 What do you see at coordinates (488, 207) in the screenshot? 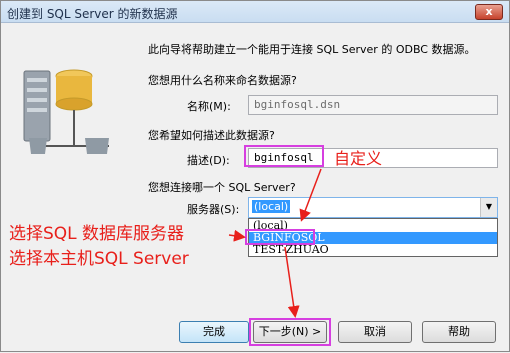
I see `chevron-down-icon: ▼` at bounding box center [488, 207].